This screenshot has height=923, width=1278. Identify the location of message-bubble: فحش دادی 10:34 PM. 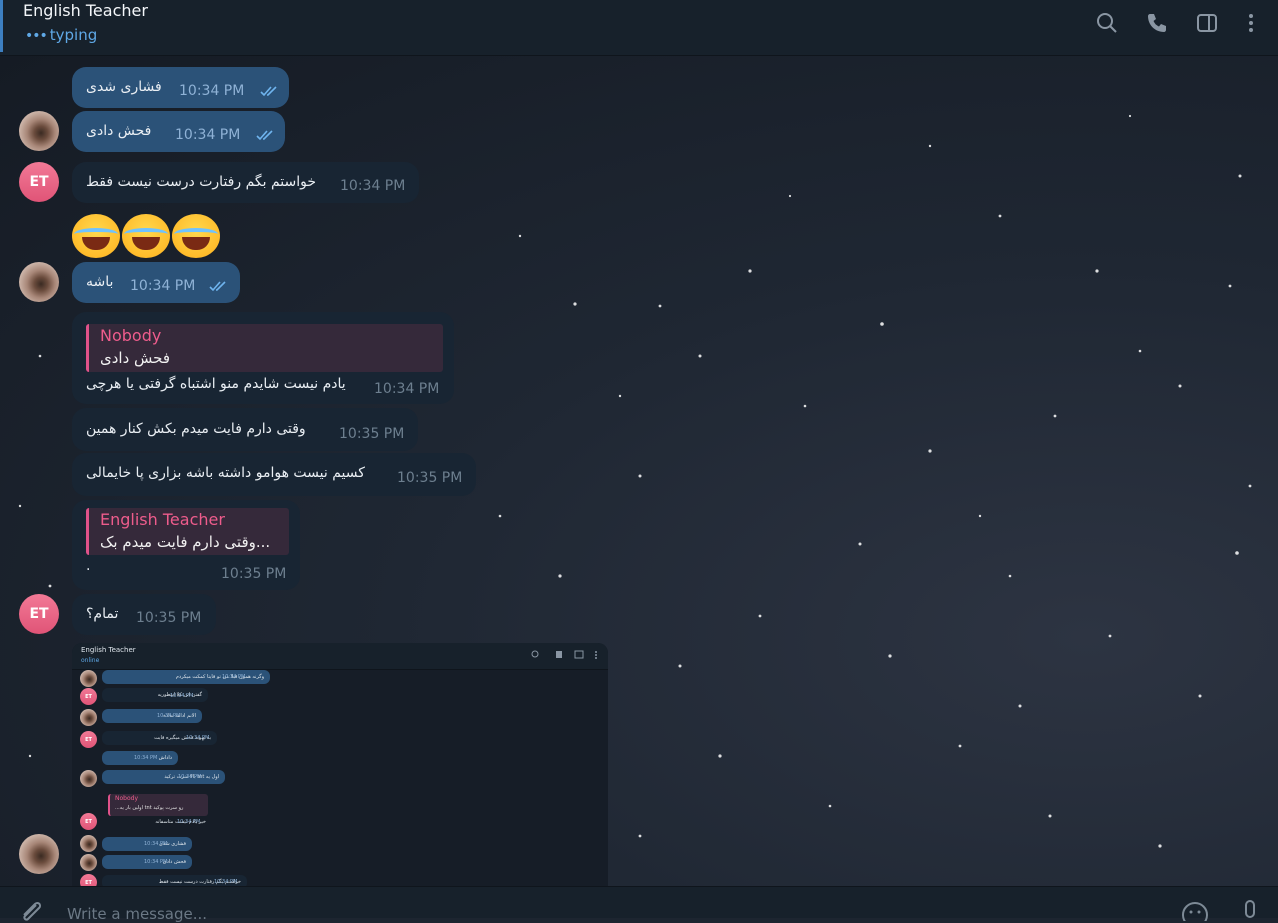
(178, 131).